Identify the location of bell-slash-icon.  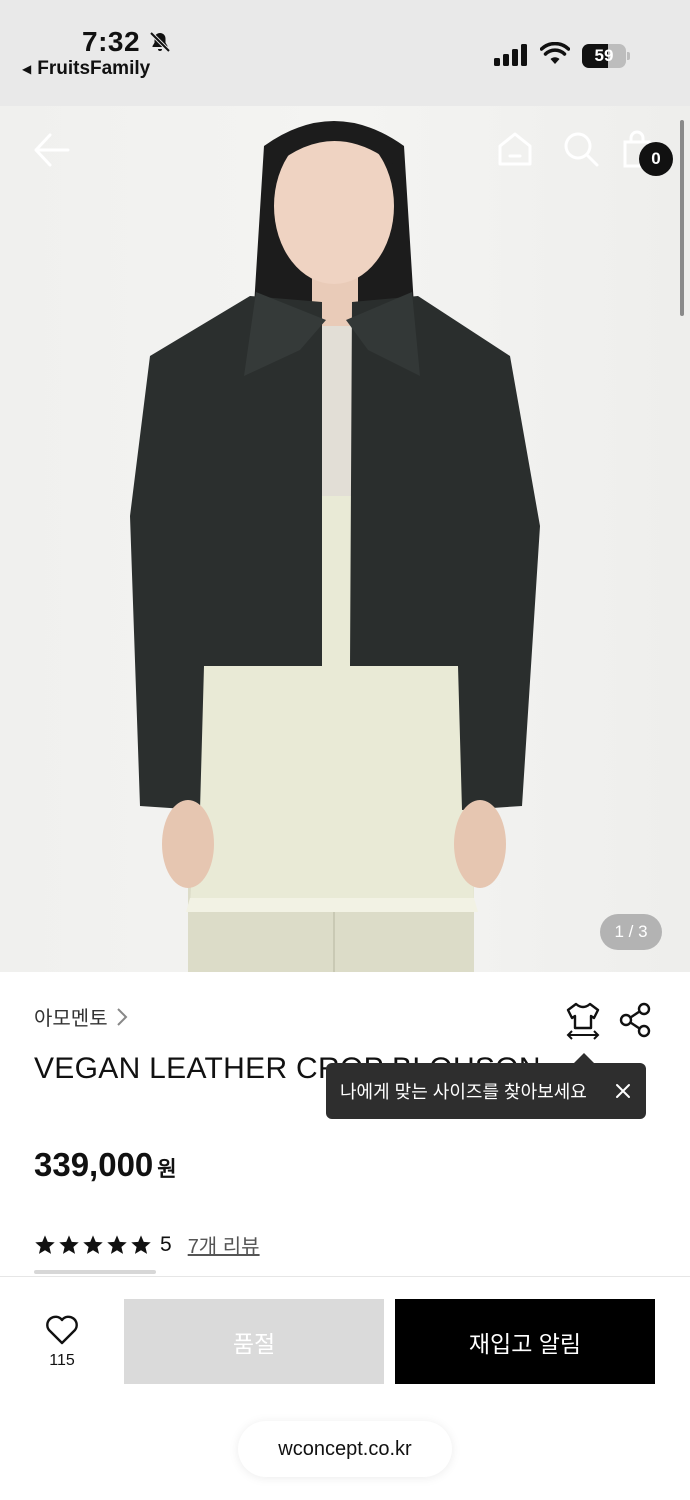
(160, 42).